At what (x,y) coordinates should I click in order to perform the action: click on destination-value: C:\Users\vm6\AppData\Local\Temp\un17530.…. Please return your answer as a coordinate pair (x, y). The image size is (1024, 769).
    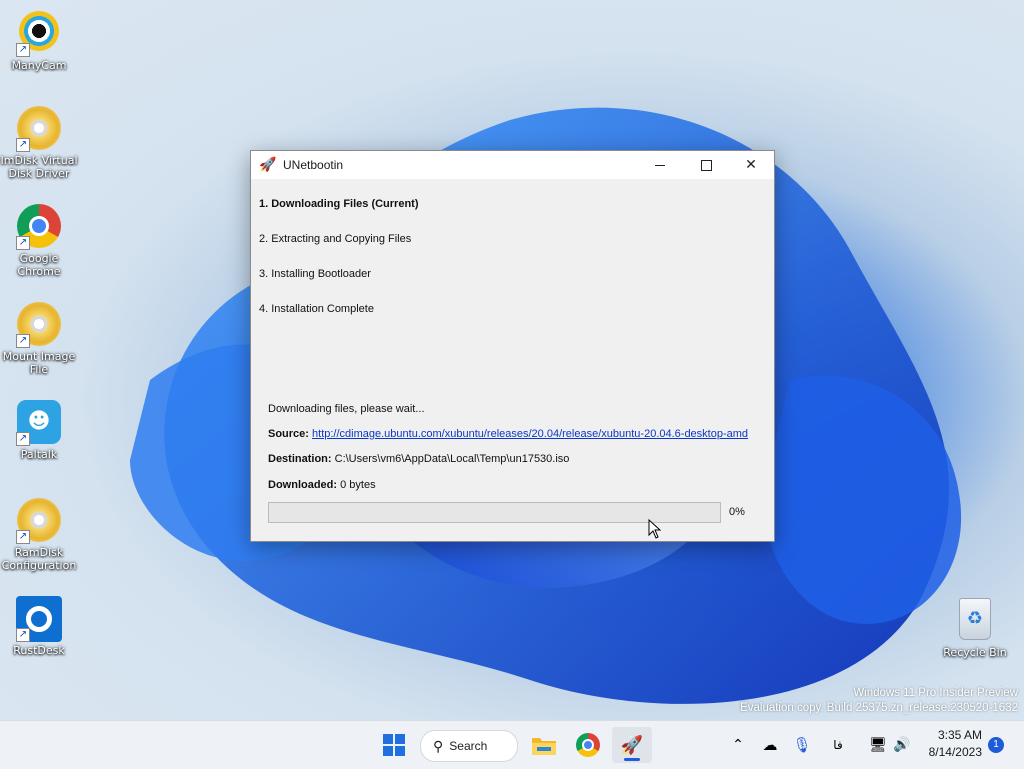
    Looking at the image, I should click on (452, 459).